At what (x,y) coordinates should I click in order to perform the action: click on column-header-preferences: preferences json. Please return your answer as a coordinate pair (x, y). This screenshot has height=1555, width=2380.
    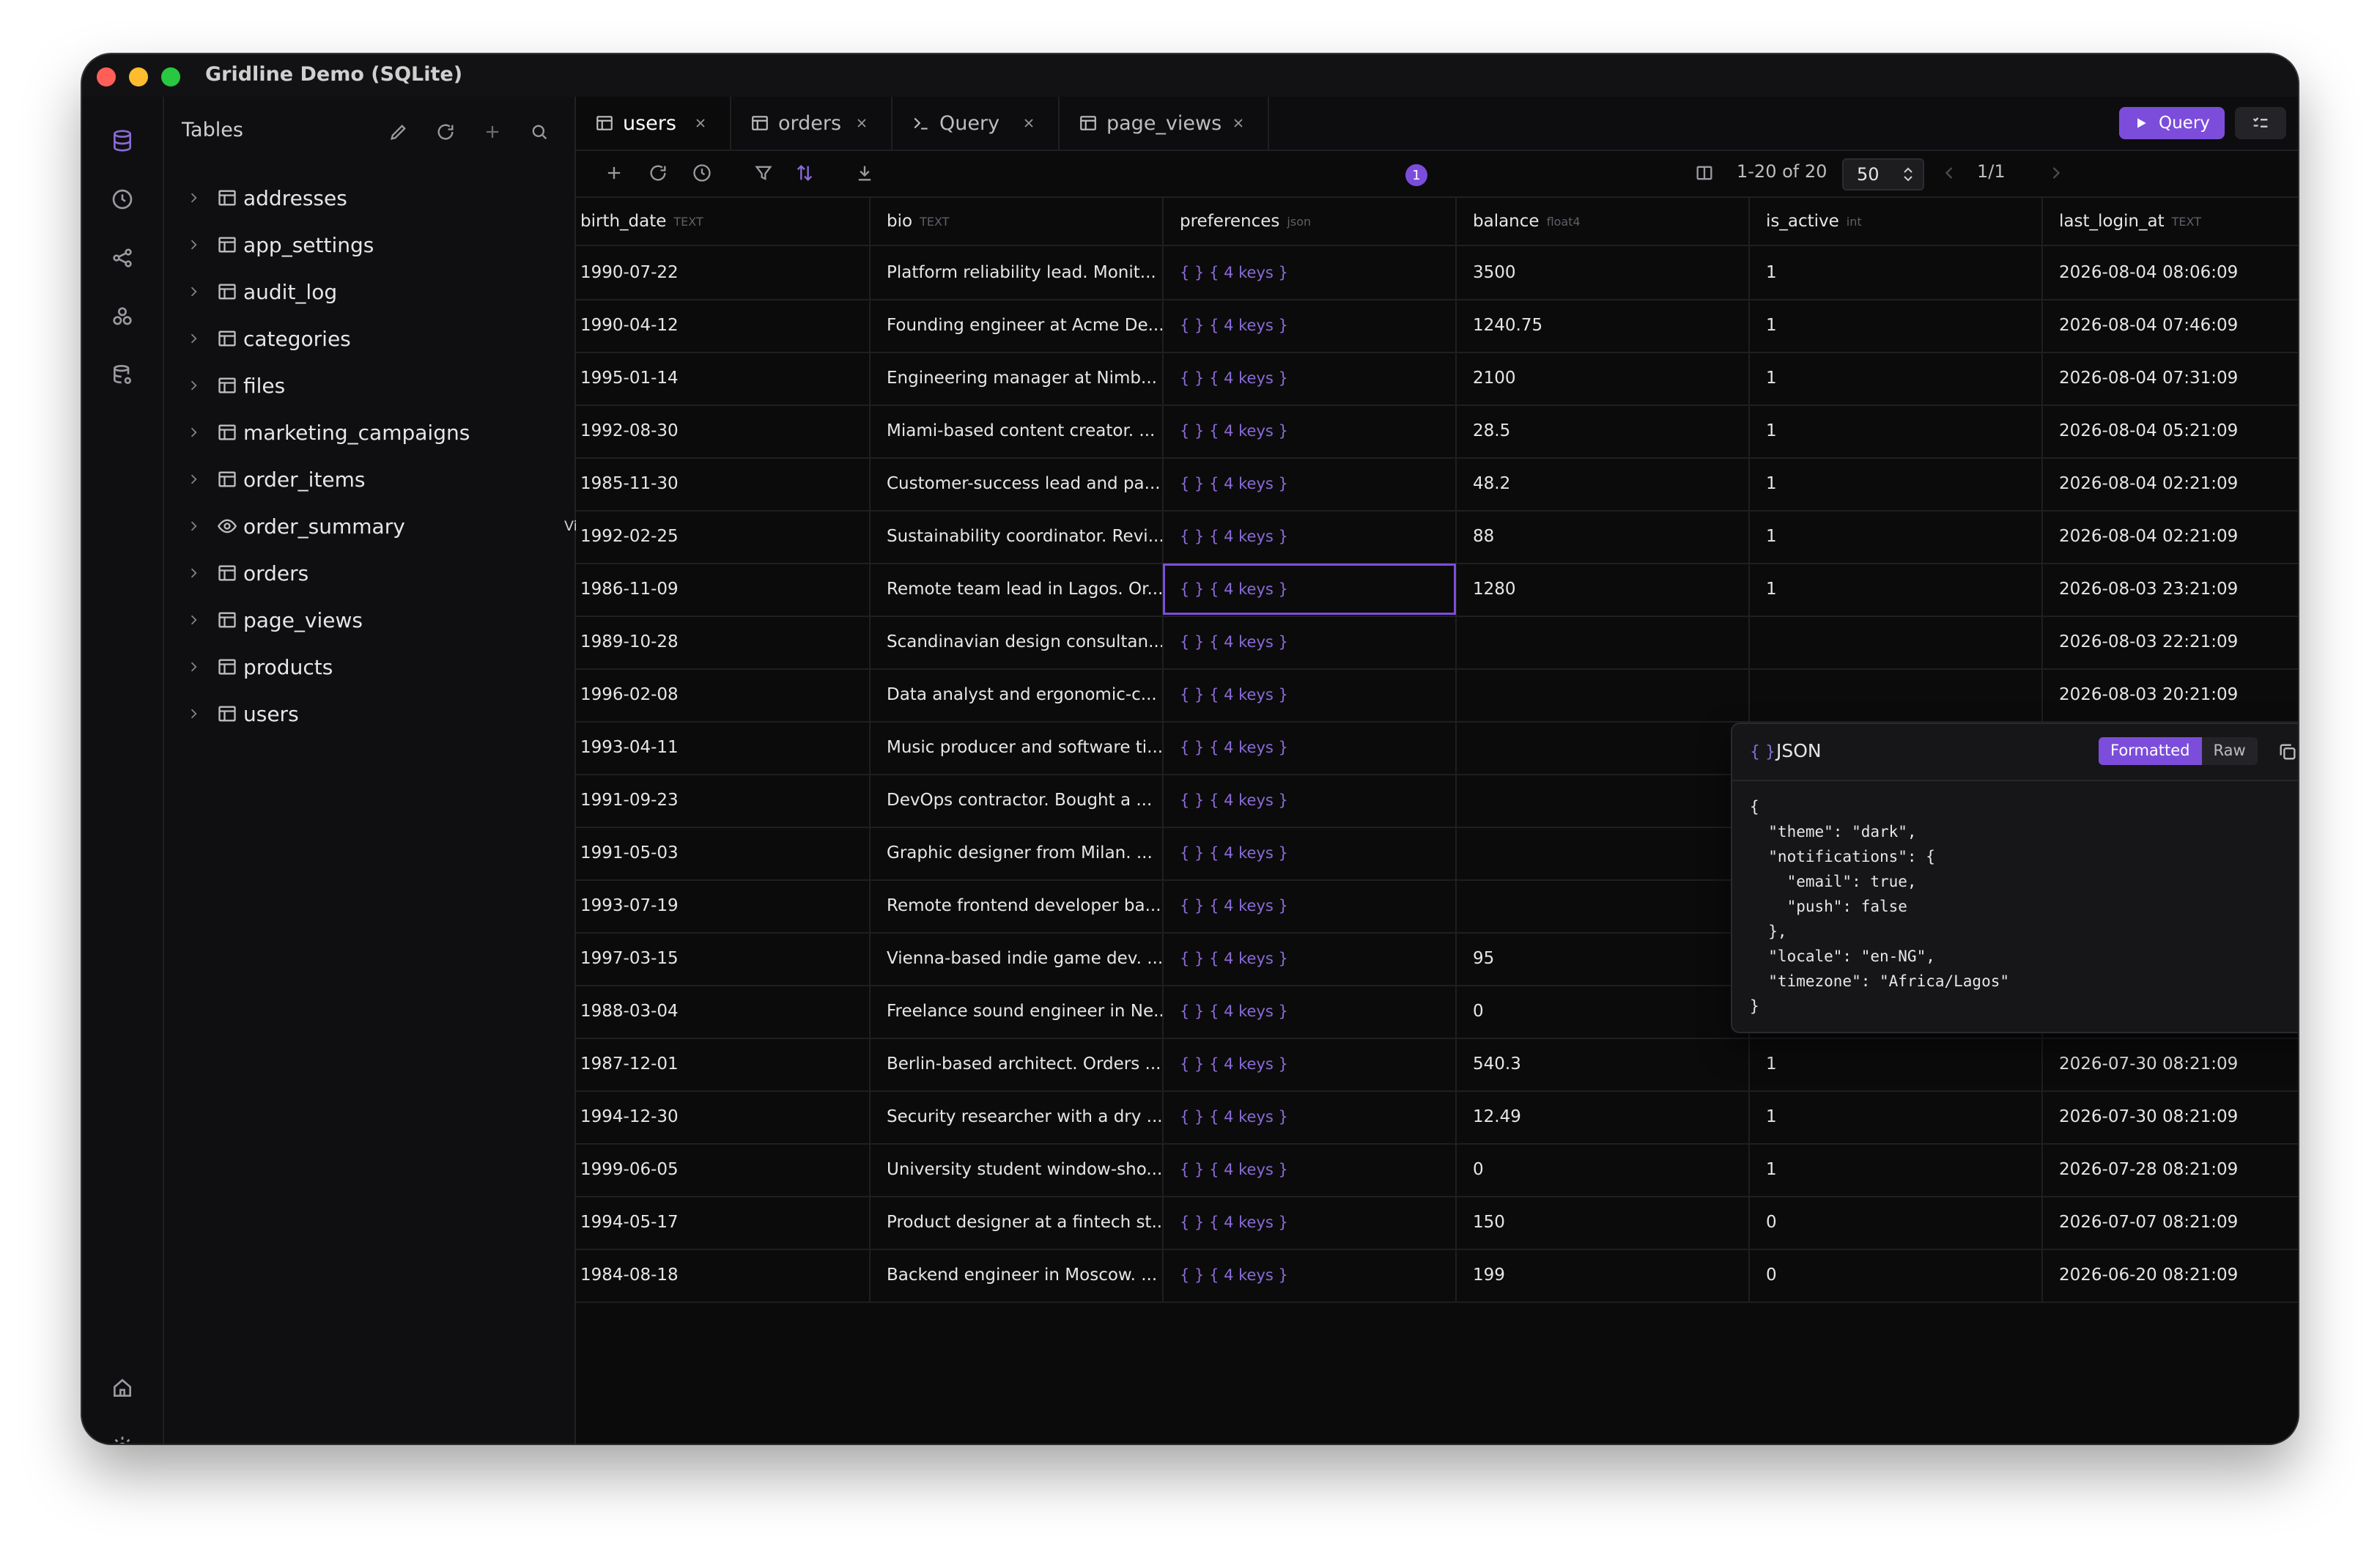
    Looking at the image, I should click on (1309, 222).